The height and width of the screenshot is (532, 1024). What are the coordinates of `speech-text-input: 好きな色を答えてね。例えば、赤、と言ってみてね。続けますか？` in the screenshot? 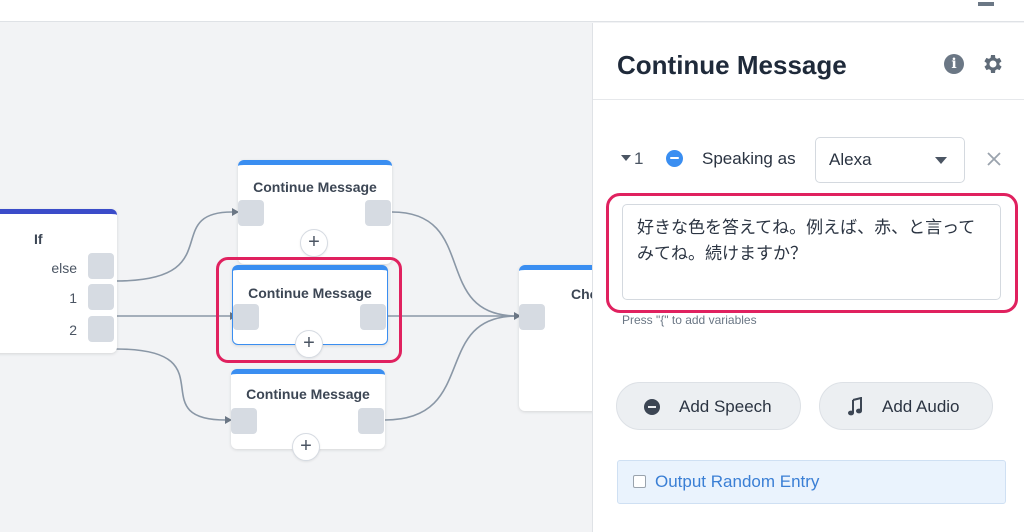 It's located at (811, 252).